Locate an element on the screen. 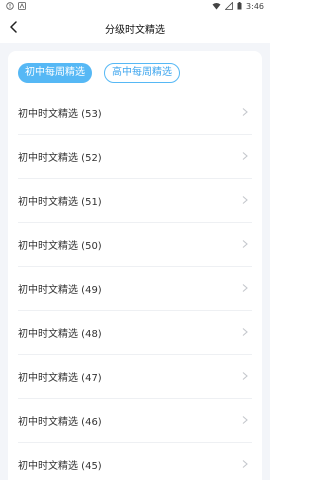  error-icon is located at coordinates (10, 6).